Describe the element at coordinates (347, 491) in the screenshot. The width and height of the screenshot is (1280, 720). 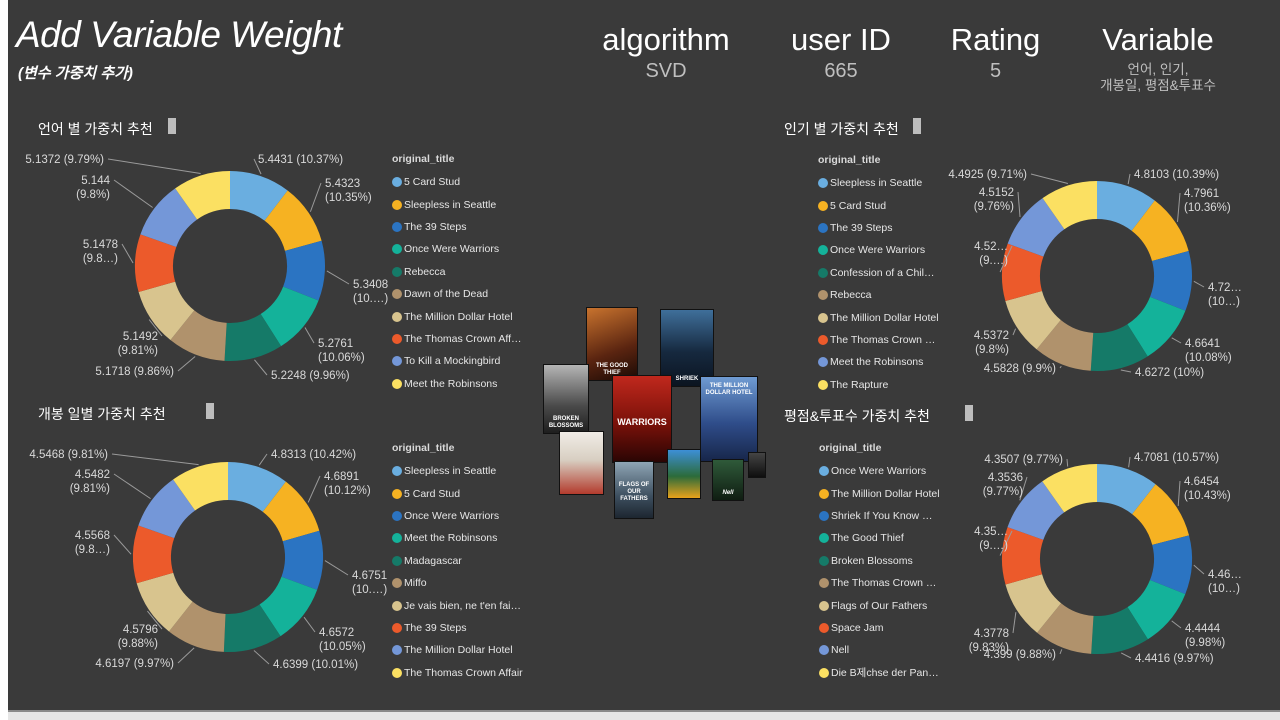
I see `data-label: (10.12%)` at that location.